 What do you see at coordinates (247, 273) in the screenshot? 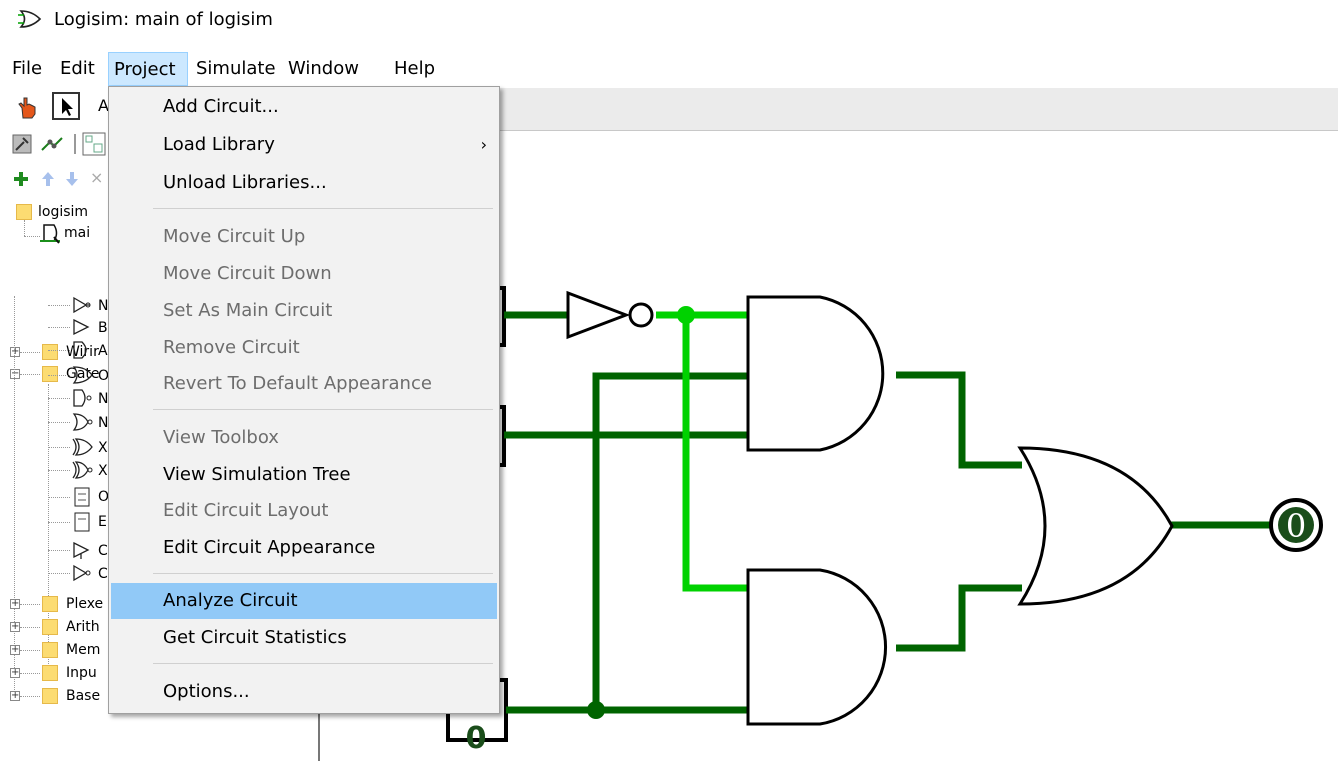
I see `menu-item-move-circuit-down: Move Circuit Down` at bounding box center [247, 273].